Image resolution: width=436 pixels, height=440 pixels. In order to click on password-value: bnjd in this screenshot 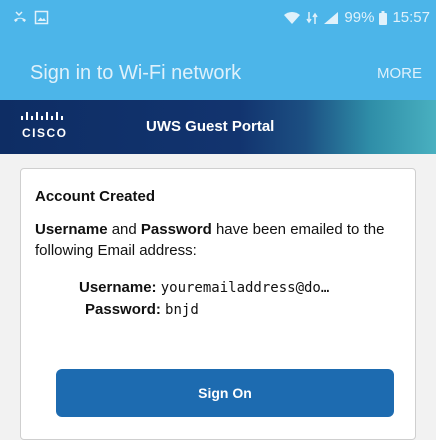, I will do `click(182, 310)`.